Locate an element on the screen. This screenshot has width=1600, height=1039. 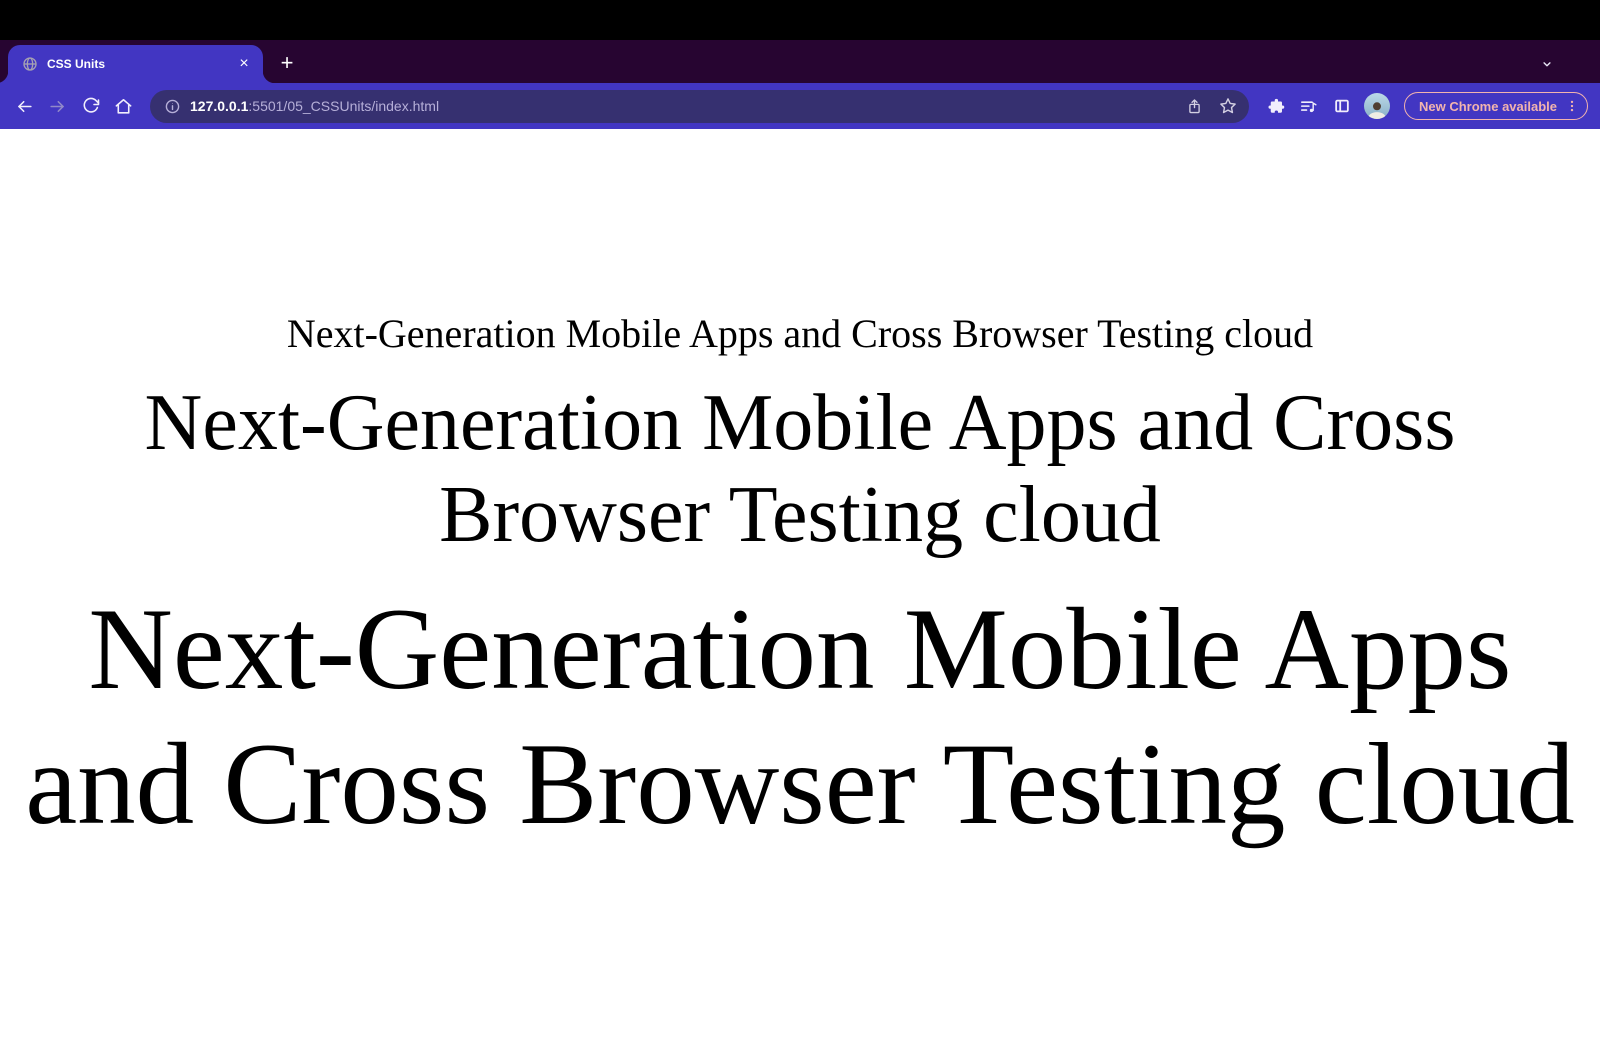
update-label: New Chrome available is located at coordinates (1488, 106).